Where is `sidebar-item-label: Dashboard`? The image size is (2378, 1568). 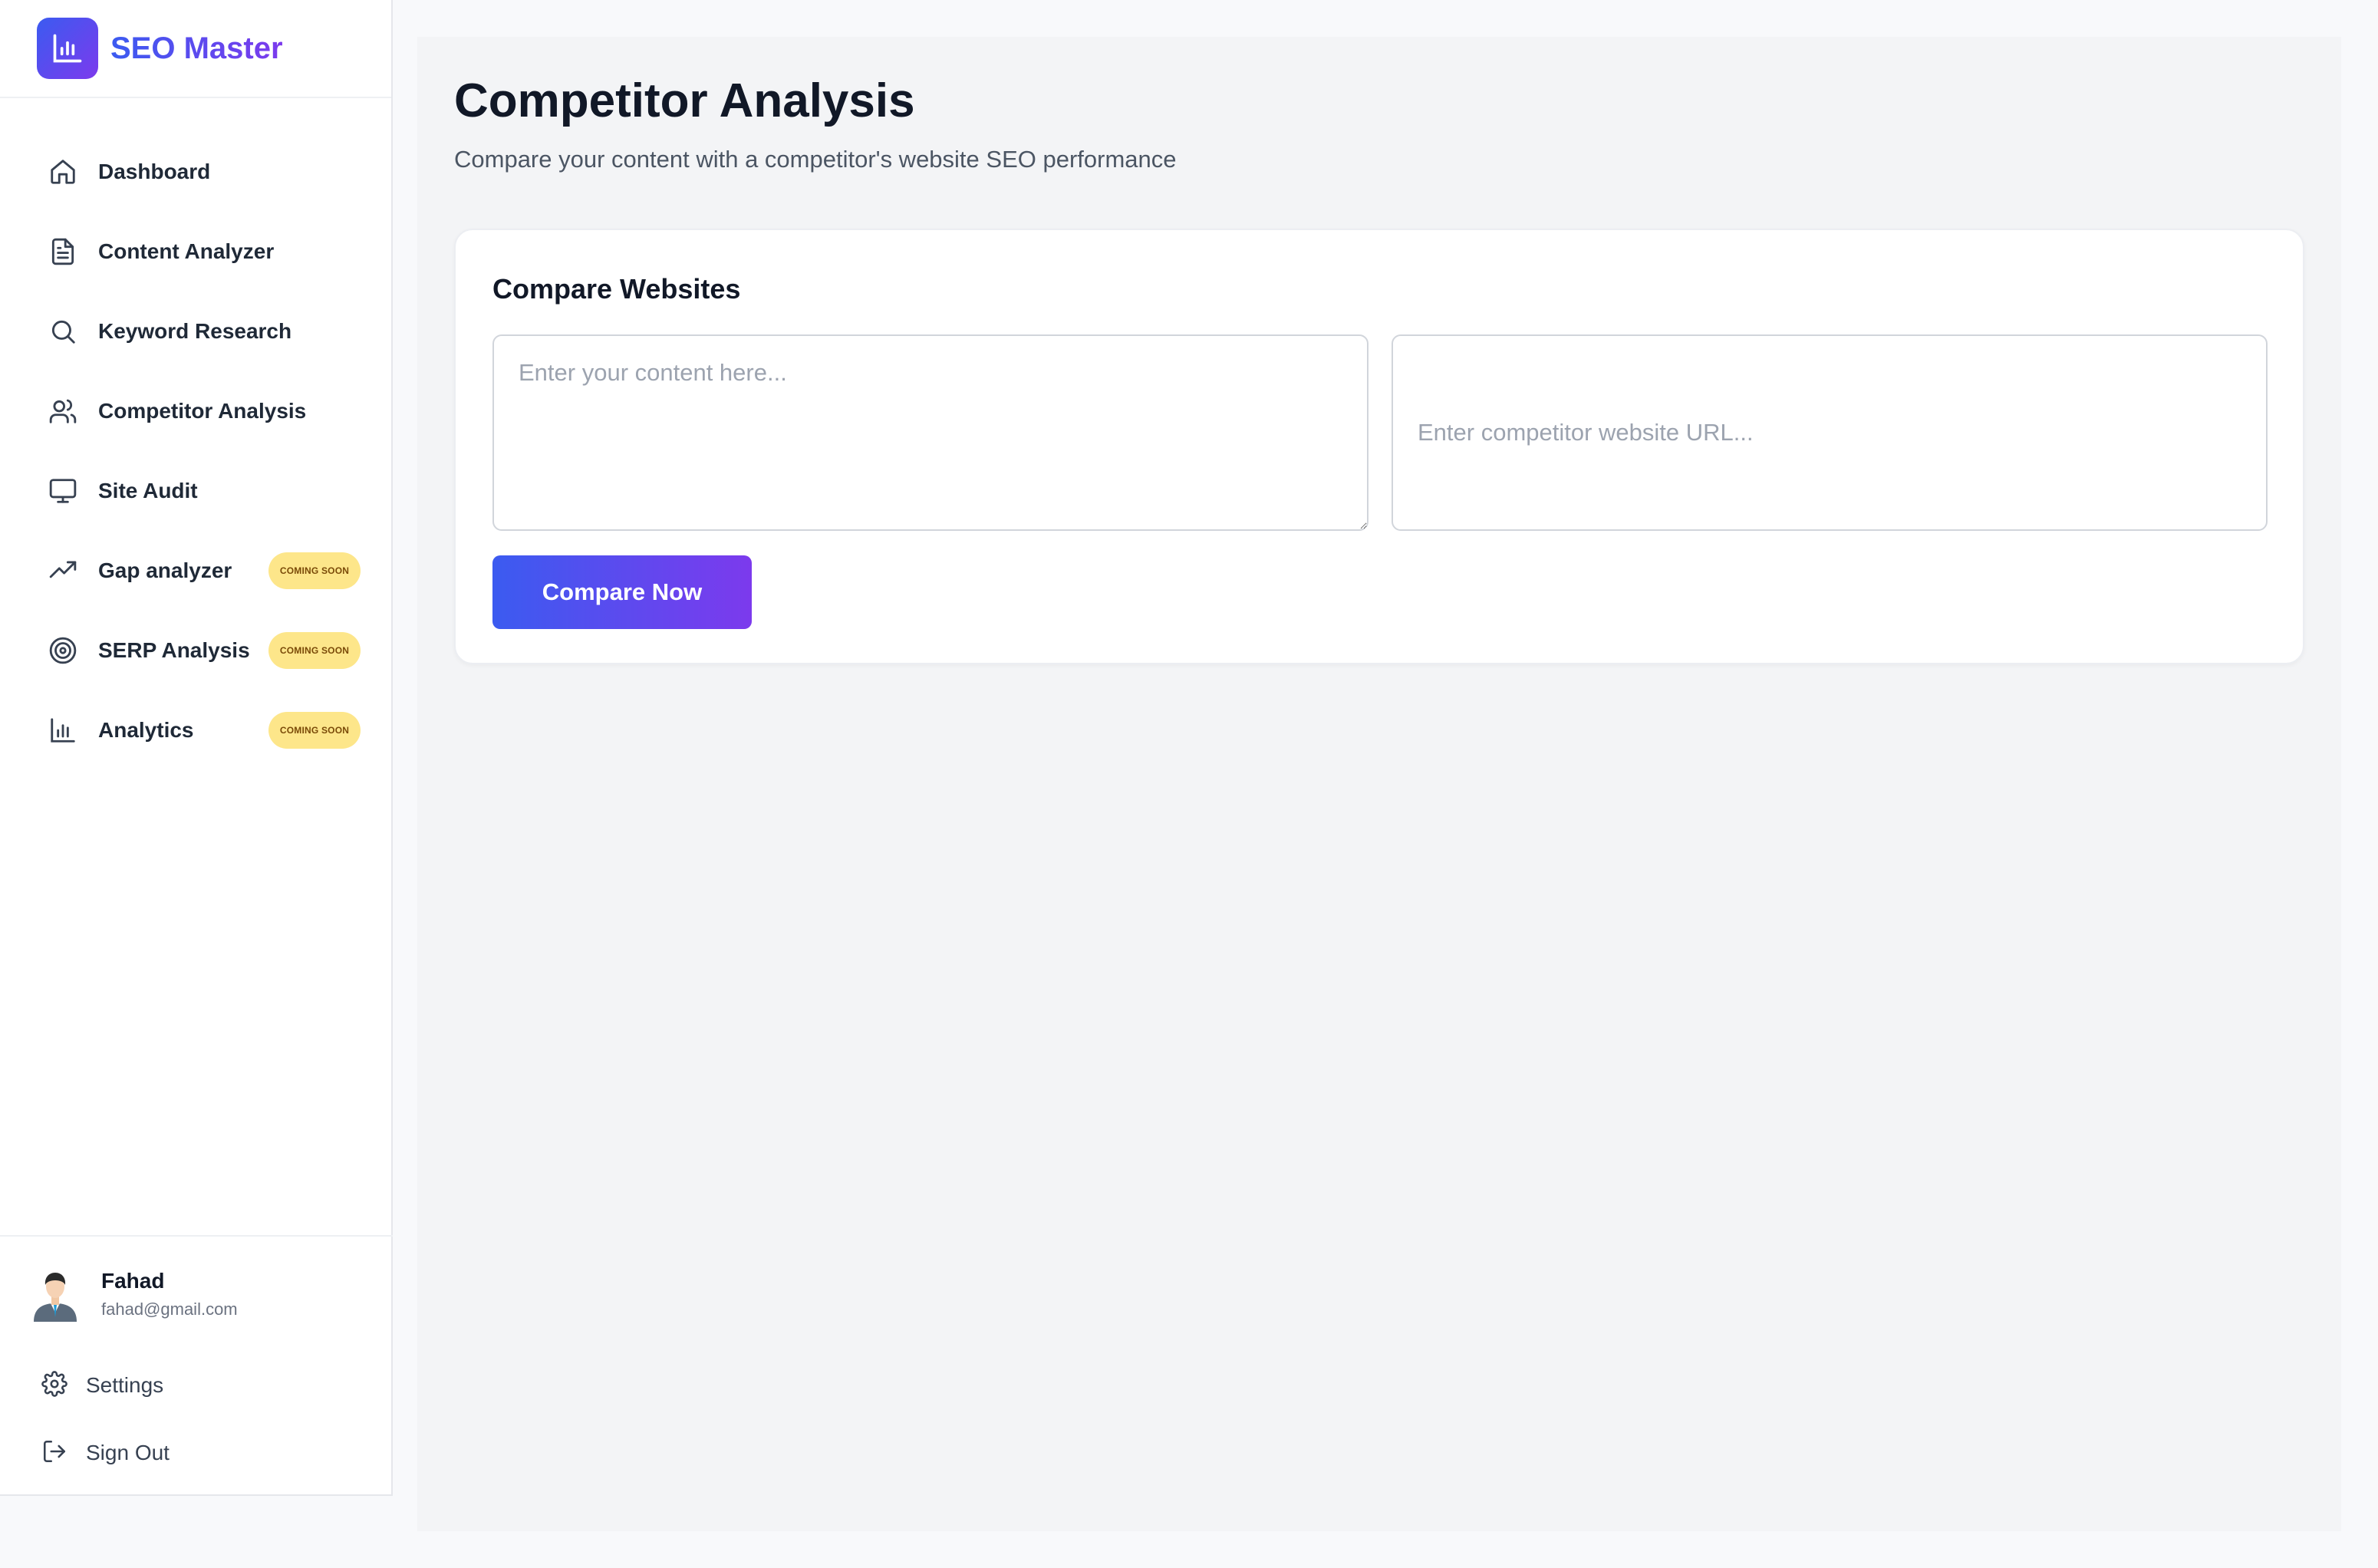
sidebar-item-label: Dashboard is located at coordinates (155, 171).